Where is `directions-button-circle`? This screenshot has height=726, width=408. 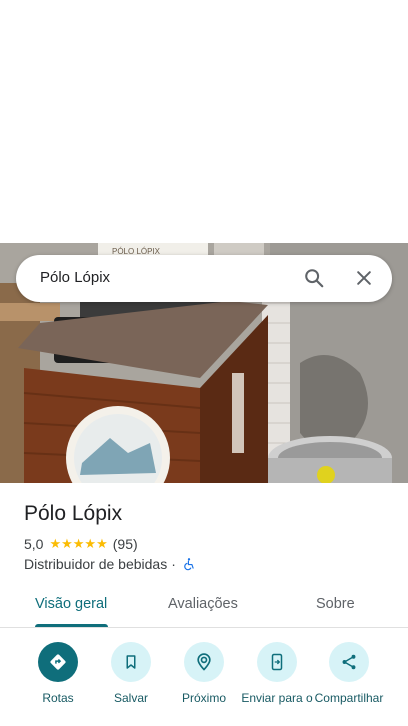
directions-button-circle is located at coordinates (58, 662).